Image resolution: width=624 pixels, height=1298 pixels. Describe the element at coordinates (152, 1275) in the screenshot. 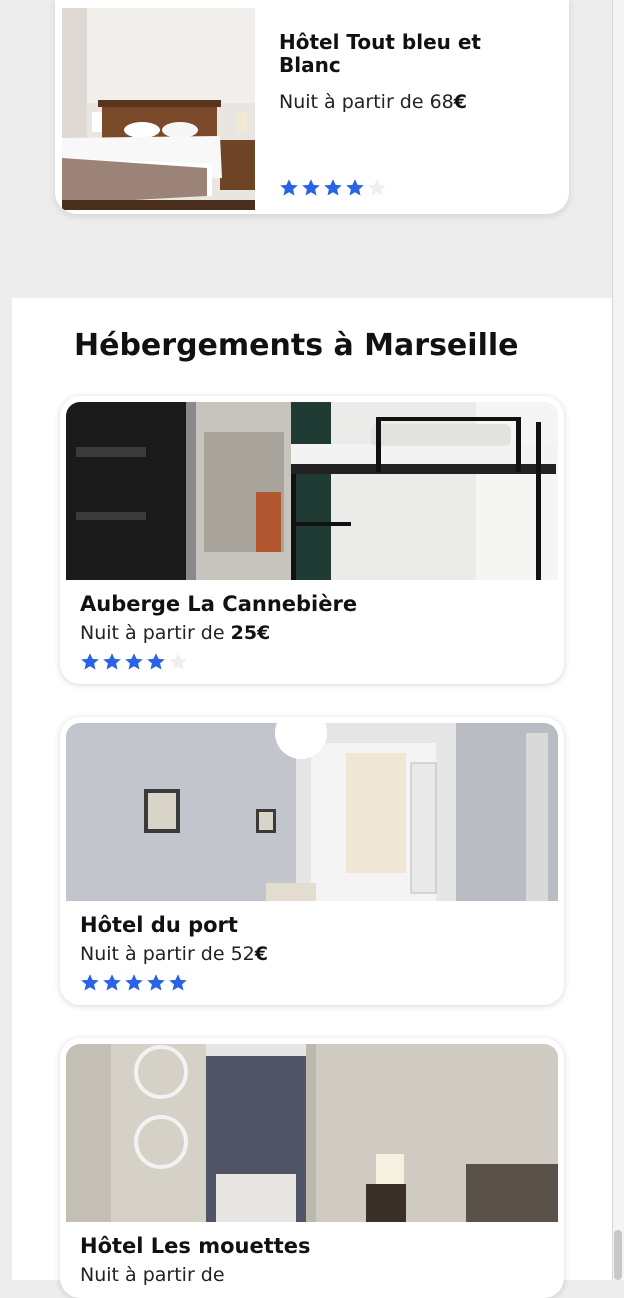

I see `hotel-price: Nuit à partir de` at that location.